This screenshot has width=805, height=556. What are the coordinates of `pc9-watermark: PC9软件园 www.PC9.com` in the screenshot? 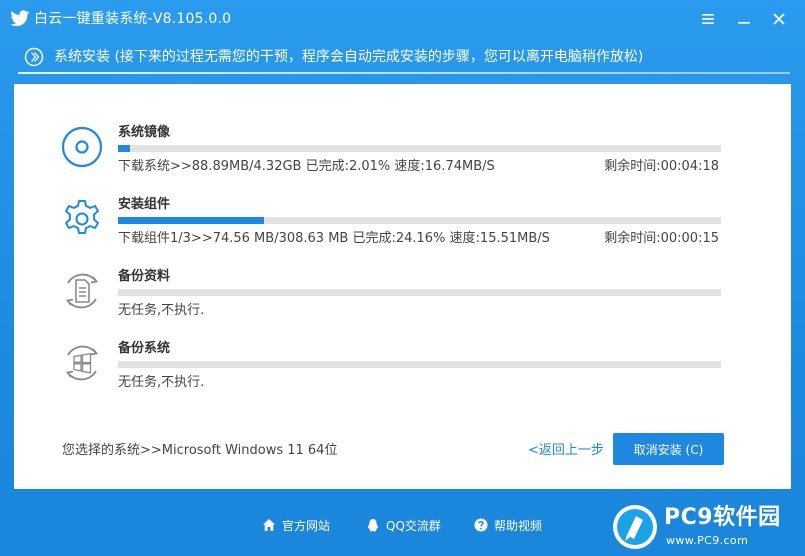 It's located at (708, 528).